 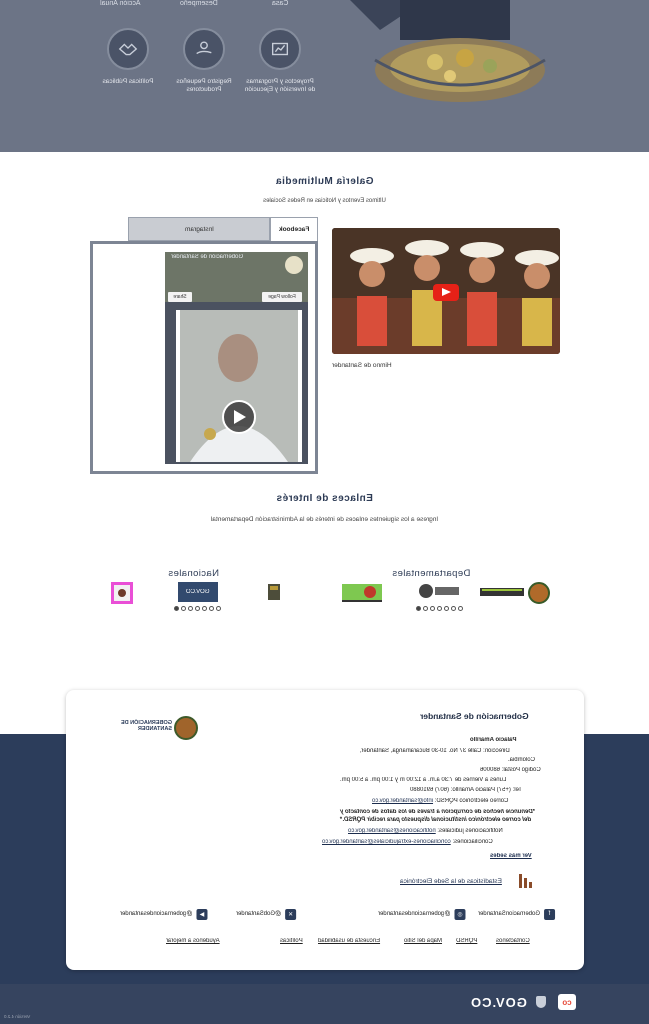 What do you see at coordinates (511, 856) in the screenshot?
I see `see-more-link: Ver más sedes` at bounding box center [511, 856].